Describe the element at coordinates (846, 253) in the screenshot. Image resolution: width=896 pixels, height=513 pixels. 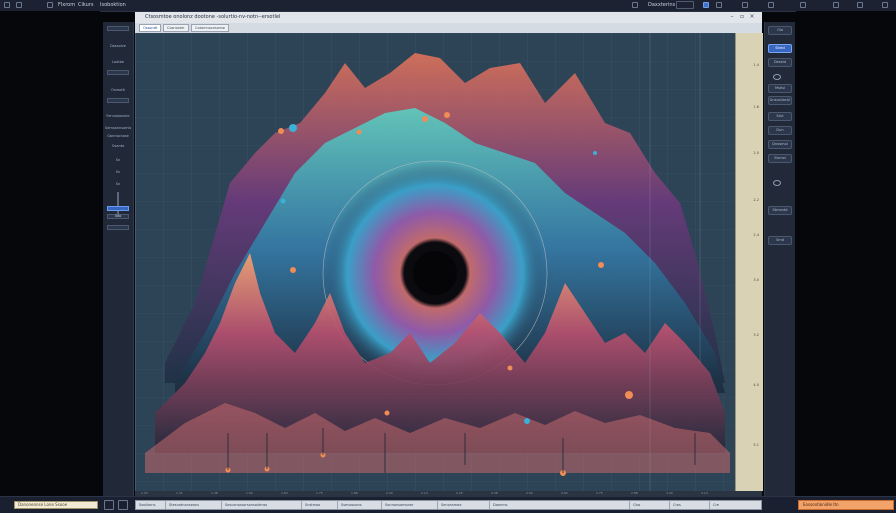
I see `right-empty-pane` at that location.